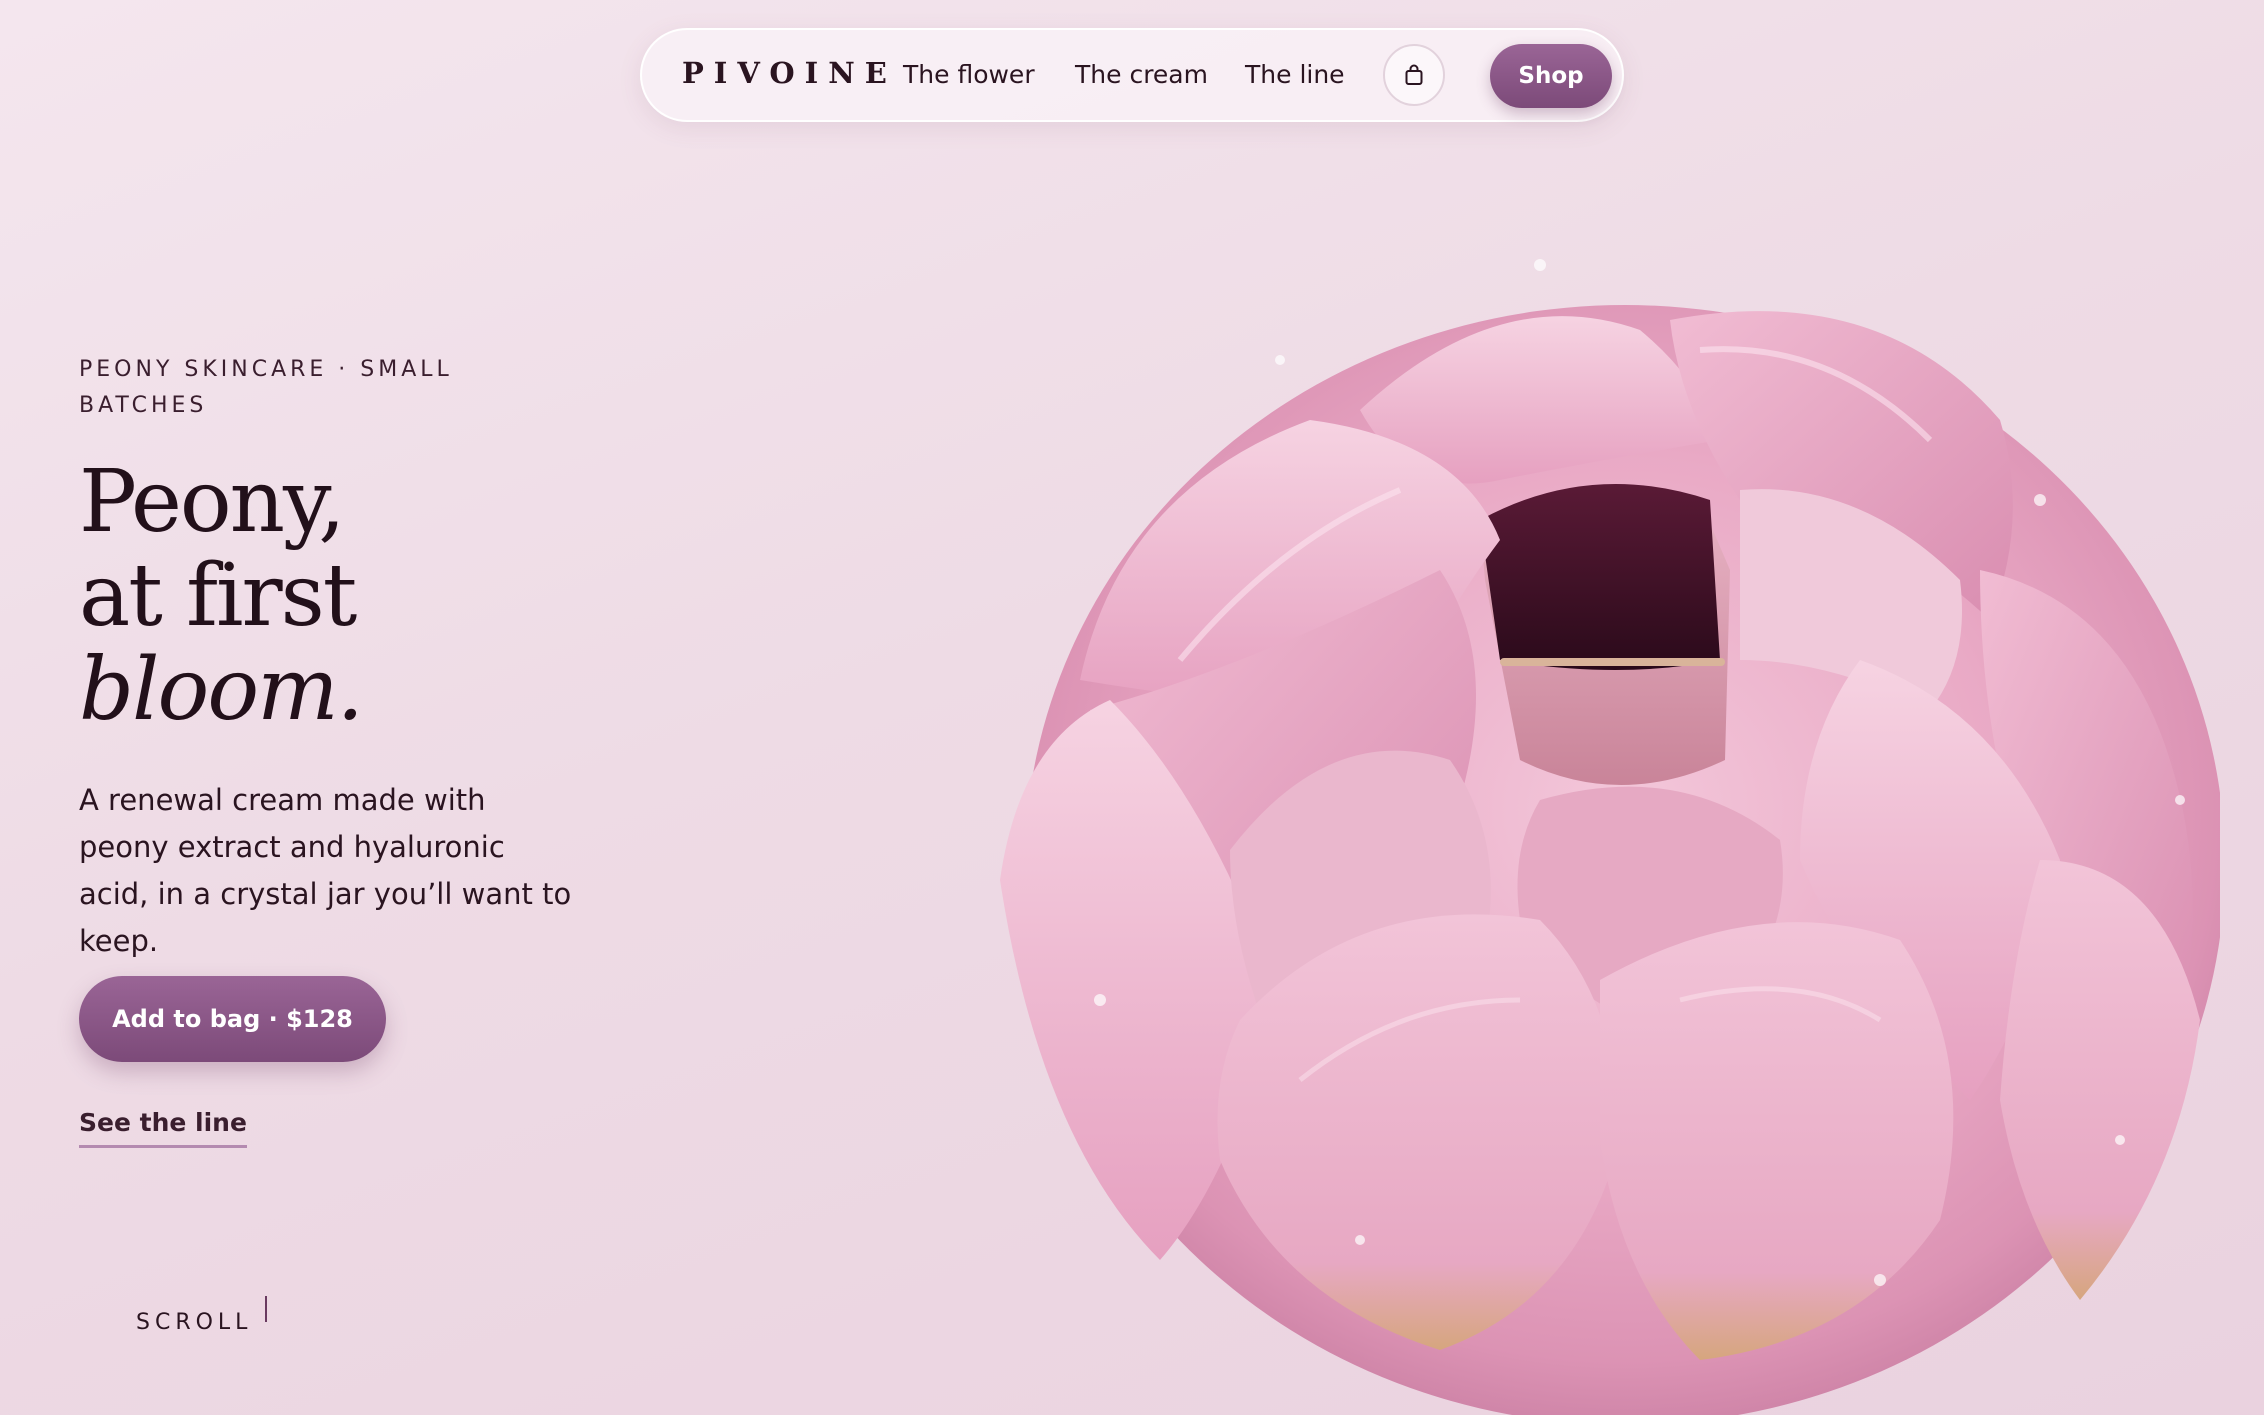 The width and height of the screenshot is (2264, 1415). Describe the element at coordinates (232, 1019) in the screenshot. I see `add-to-bag-button: Add to bag · $128` at that location.